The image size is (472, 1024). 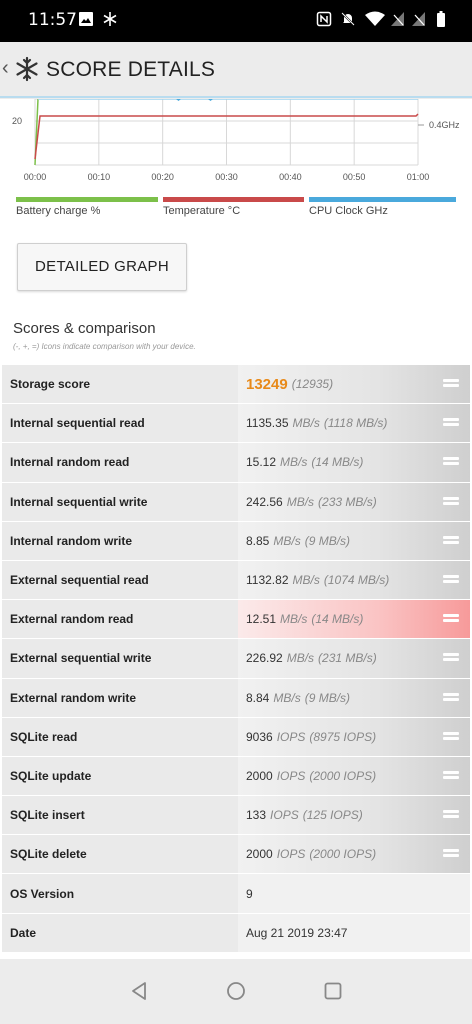 What do you see at coordinates (354, 177) in the screenshot?
I see `x-tick-label: 00:50` at bounding box center [354, 177].